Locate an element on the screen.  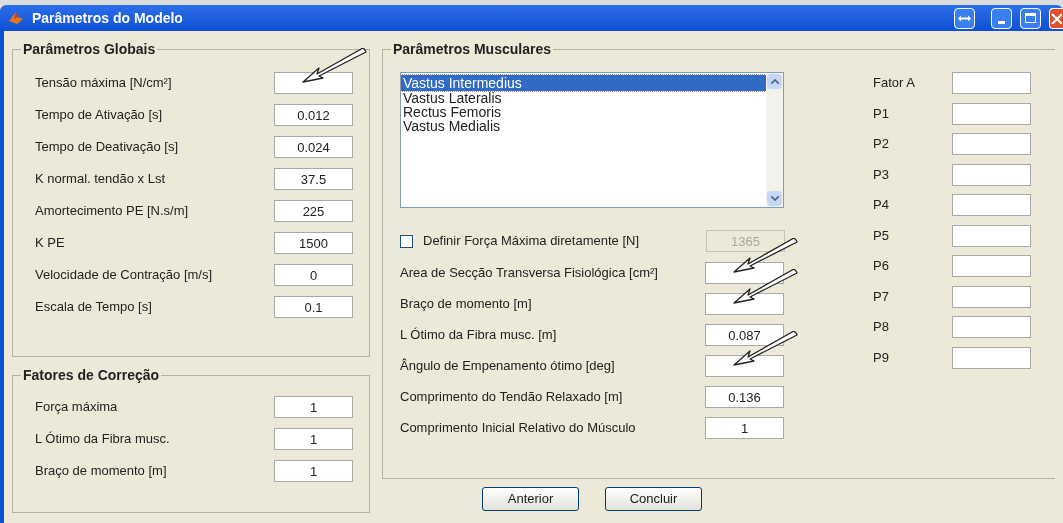
close-icon is located at coordinates (1056, 18).